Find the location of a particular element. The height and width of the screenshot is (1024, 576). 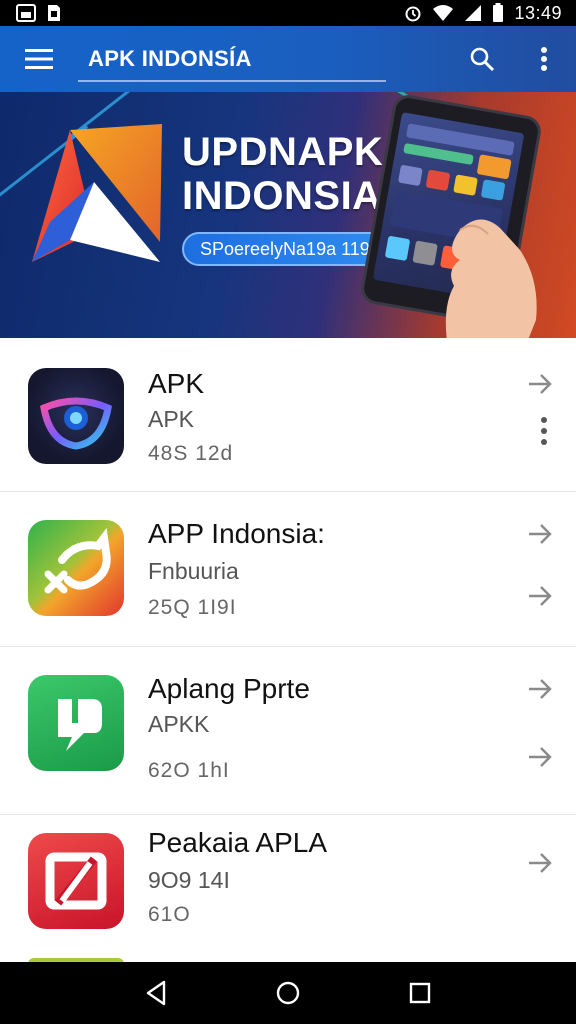

recents-icon is located at coordinates (420, 993).